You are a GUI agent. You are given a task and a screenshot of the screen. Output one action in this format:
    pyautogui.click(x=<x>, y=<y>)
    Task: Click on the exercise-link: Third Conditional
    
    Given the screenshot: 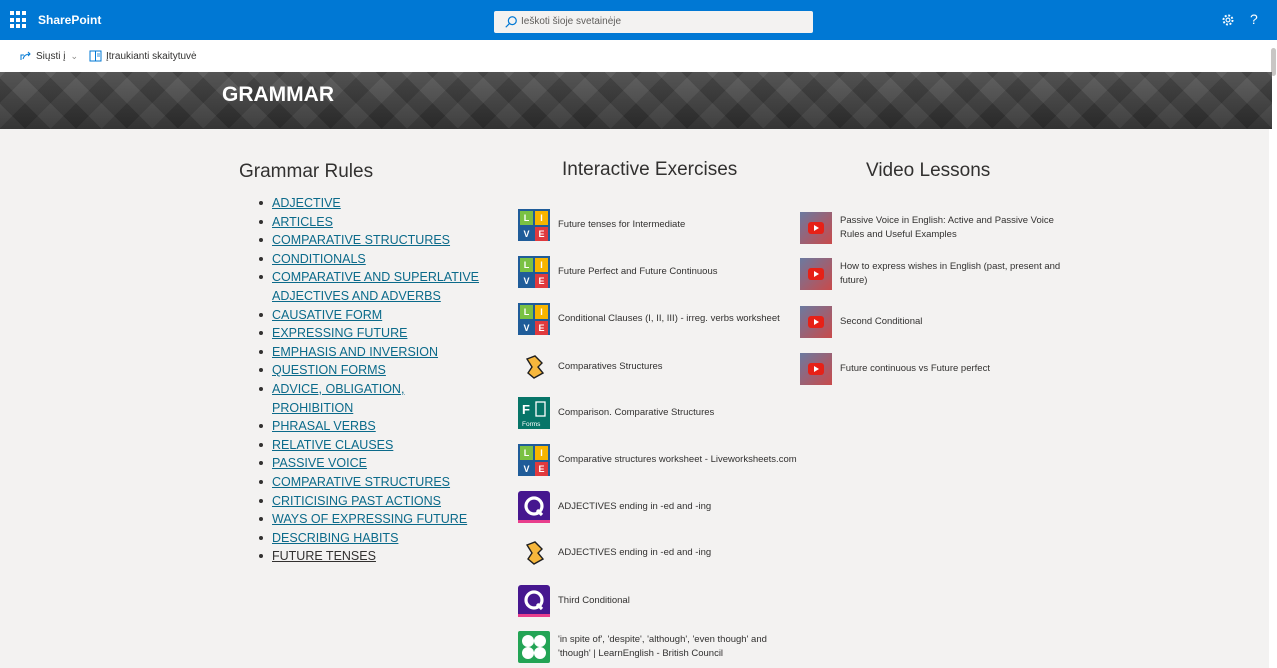 What is the action you would take?
    pyautogui.click(x=658, y=601)
    